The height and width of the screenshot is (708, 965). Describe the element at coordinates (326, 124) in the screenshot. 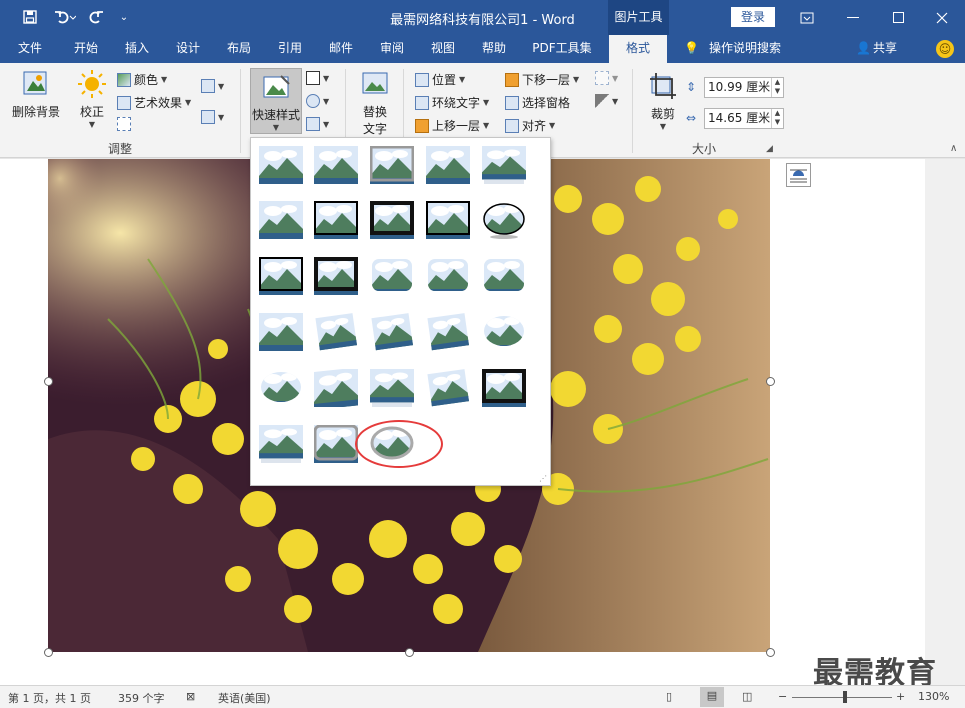

I see `chevron-down-icon: ▼` at that location.